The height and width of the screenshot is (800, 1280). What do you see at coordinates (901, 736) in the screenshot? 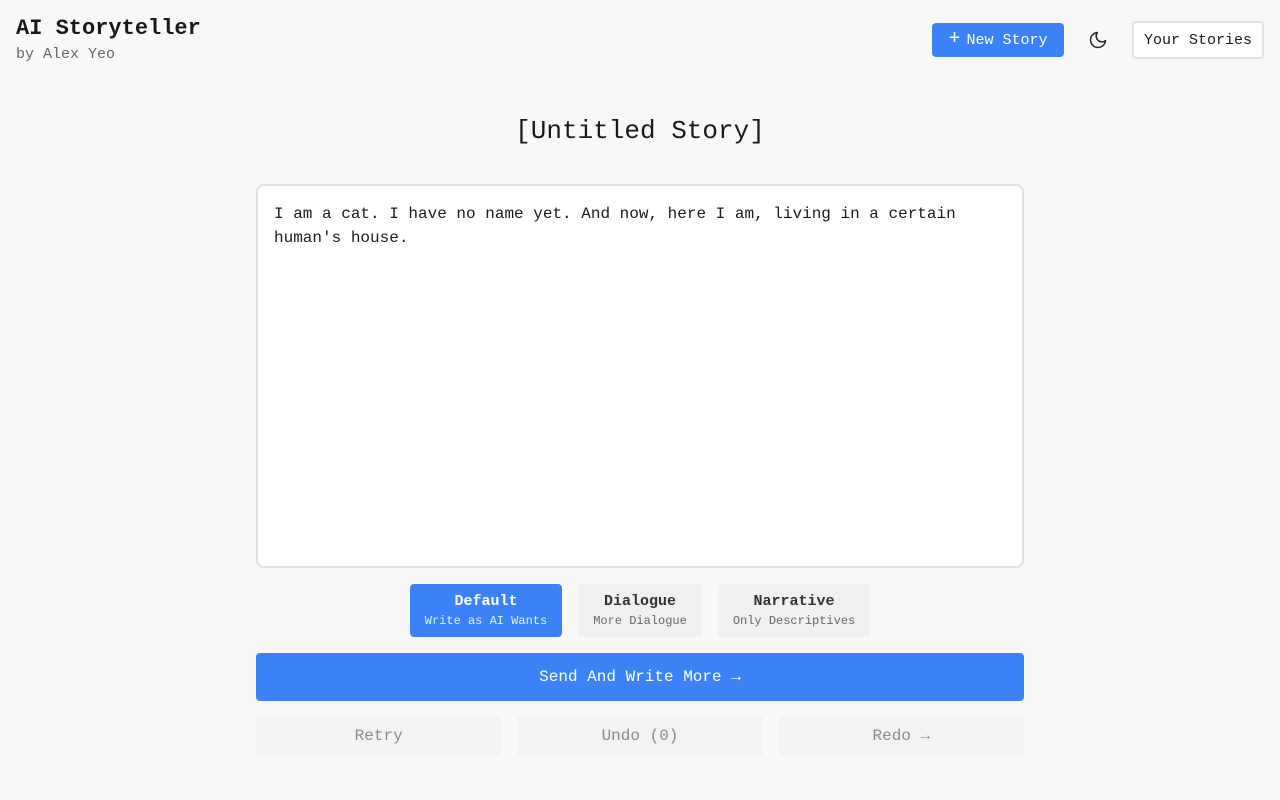
I see `redo-button: Redo →` at bounding box center [901, 736].